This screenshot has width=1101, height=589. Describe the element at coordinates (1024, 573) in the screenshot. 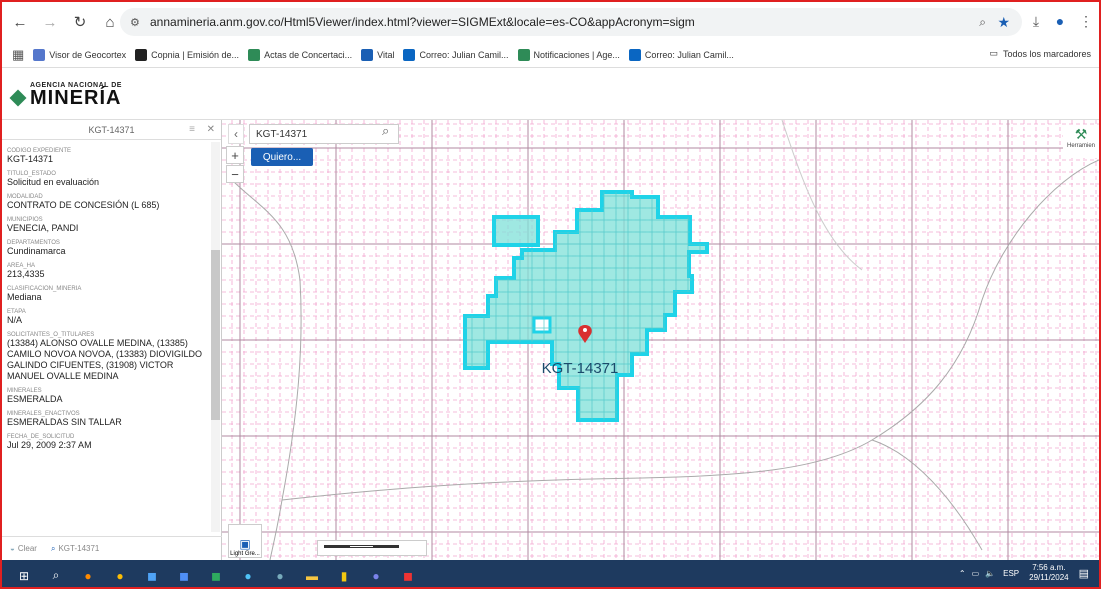

I see `system-tray: ⌃ ▭ 🔈 ESP 7:56 a.m. 29/11/2024 ▤` at that location.